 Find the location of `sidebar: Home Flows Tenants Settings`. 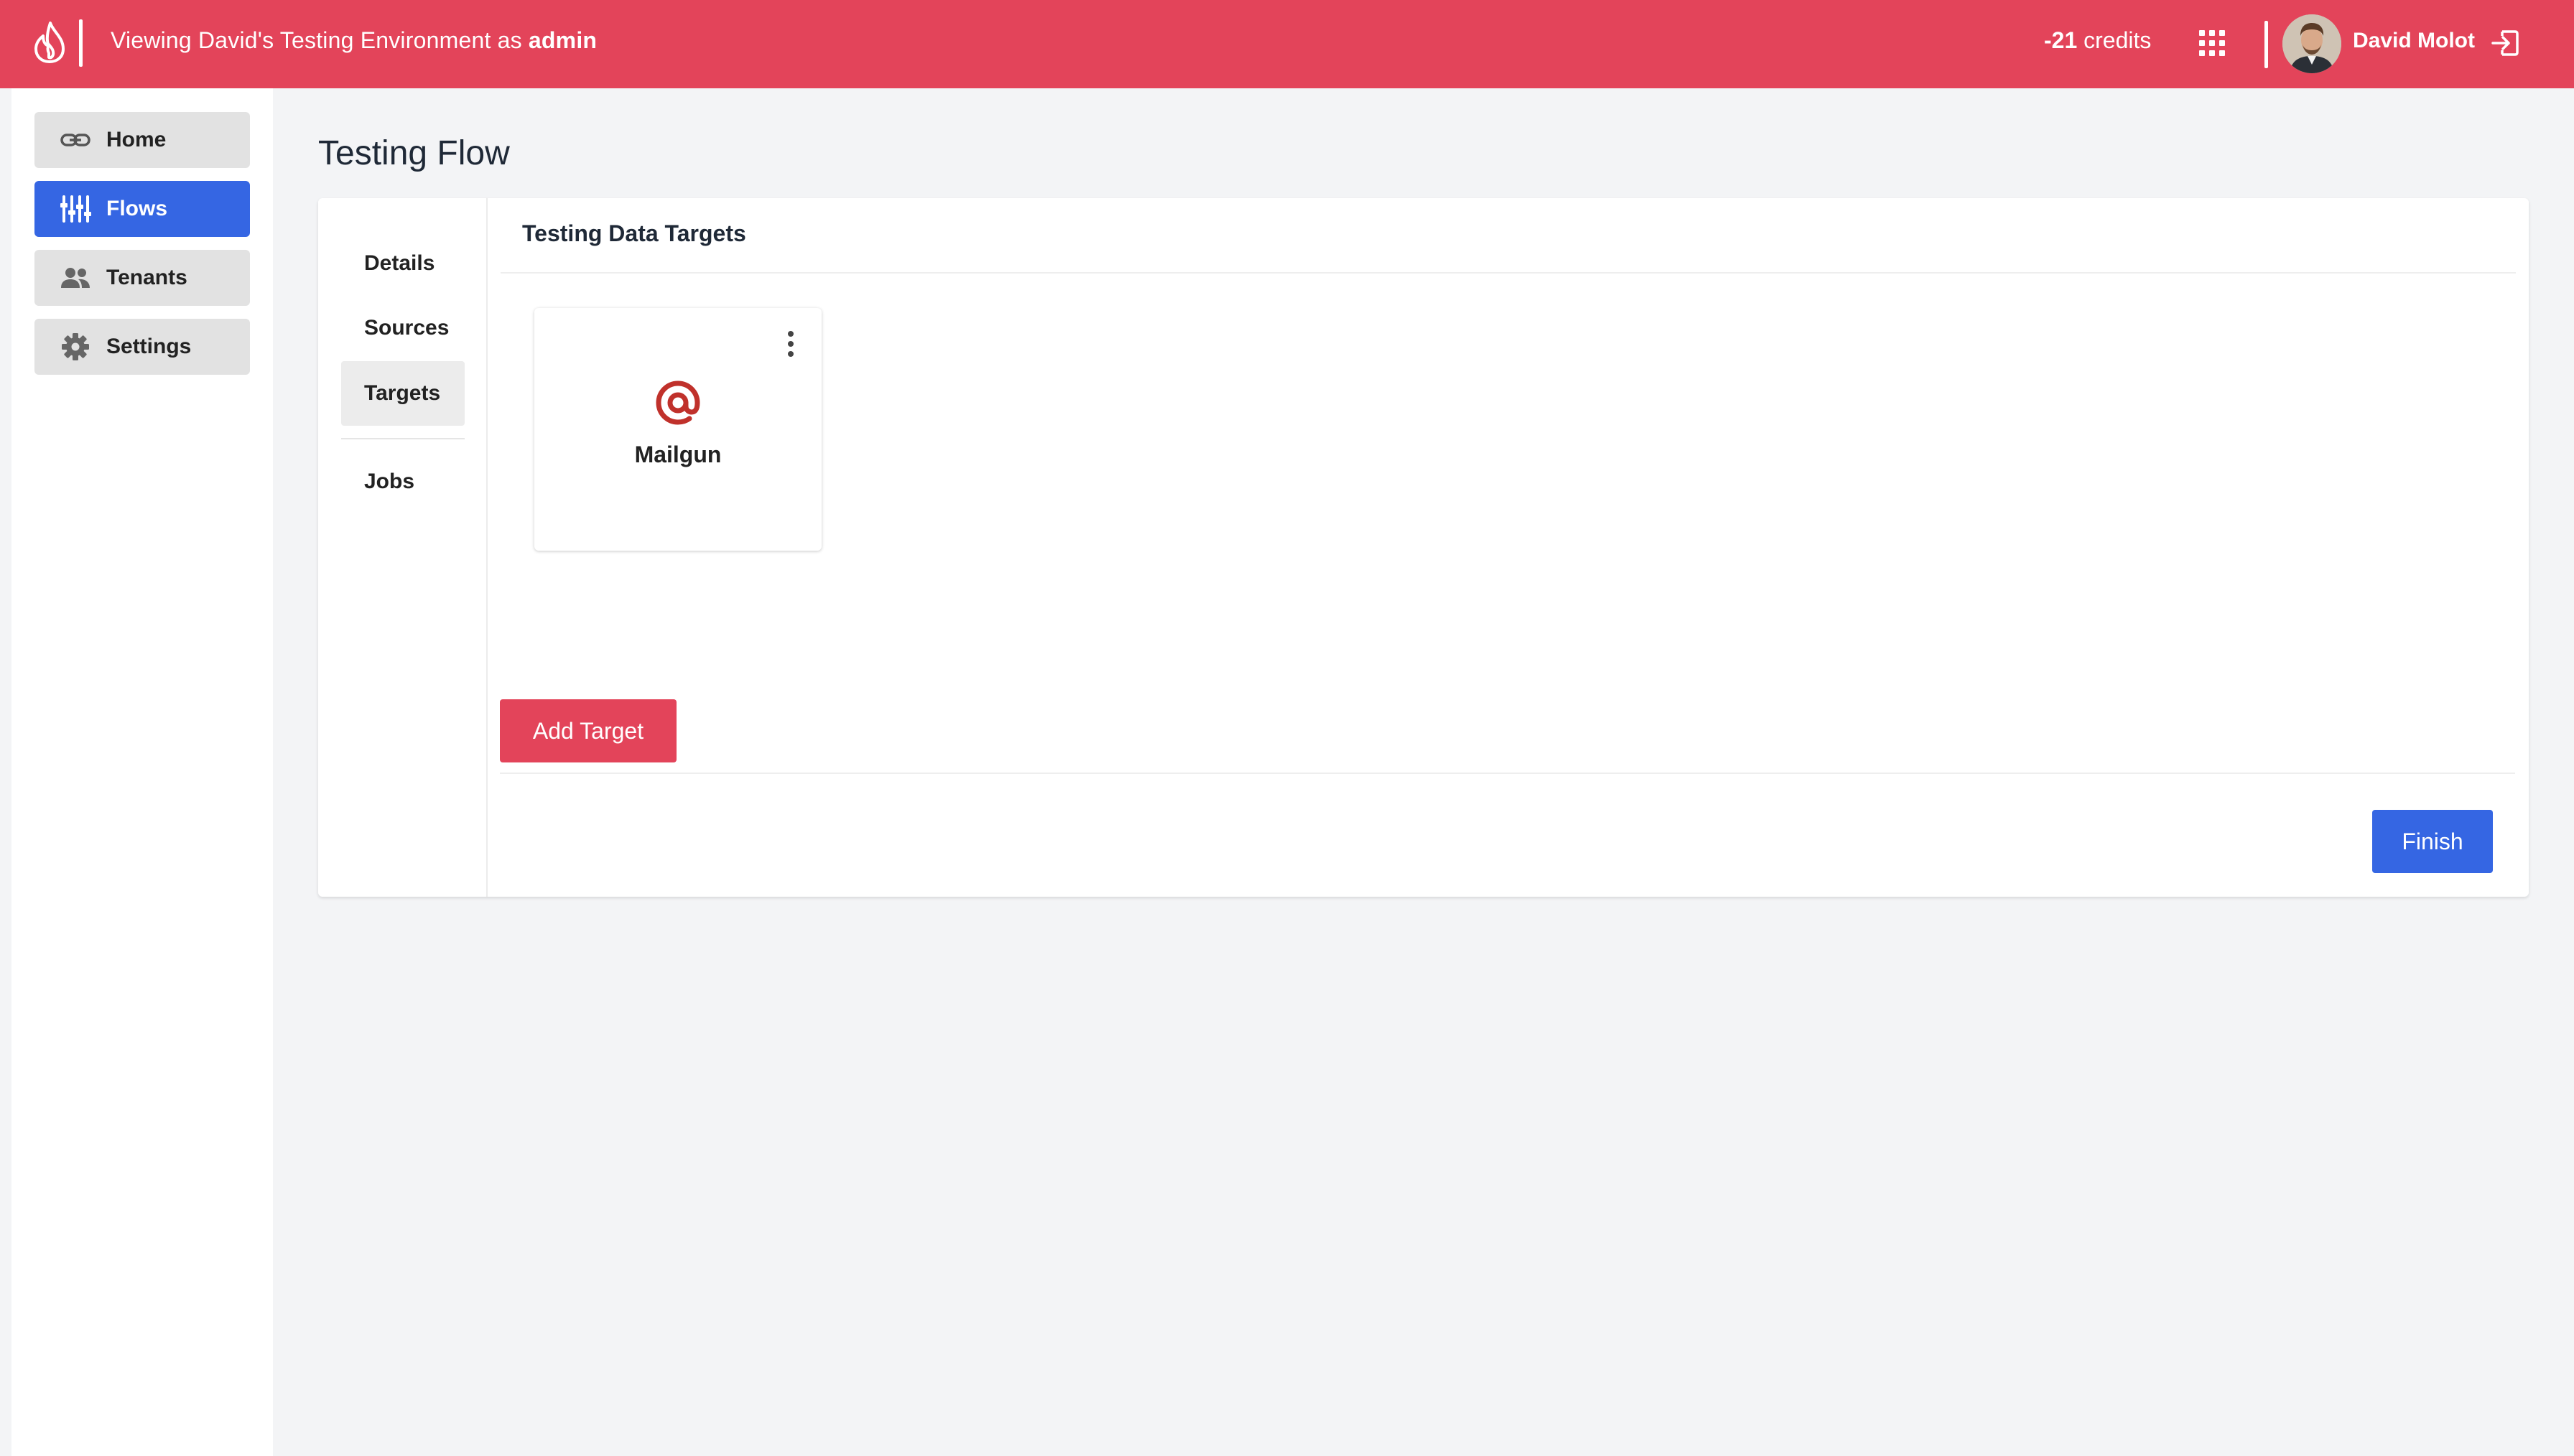

sidebar: Home Flows Tenants Settings is located at coordinates (142, 772).